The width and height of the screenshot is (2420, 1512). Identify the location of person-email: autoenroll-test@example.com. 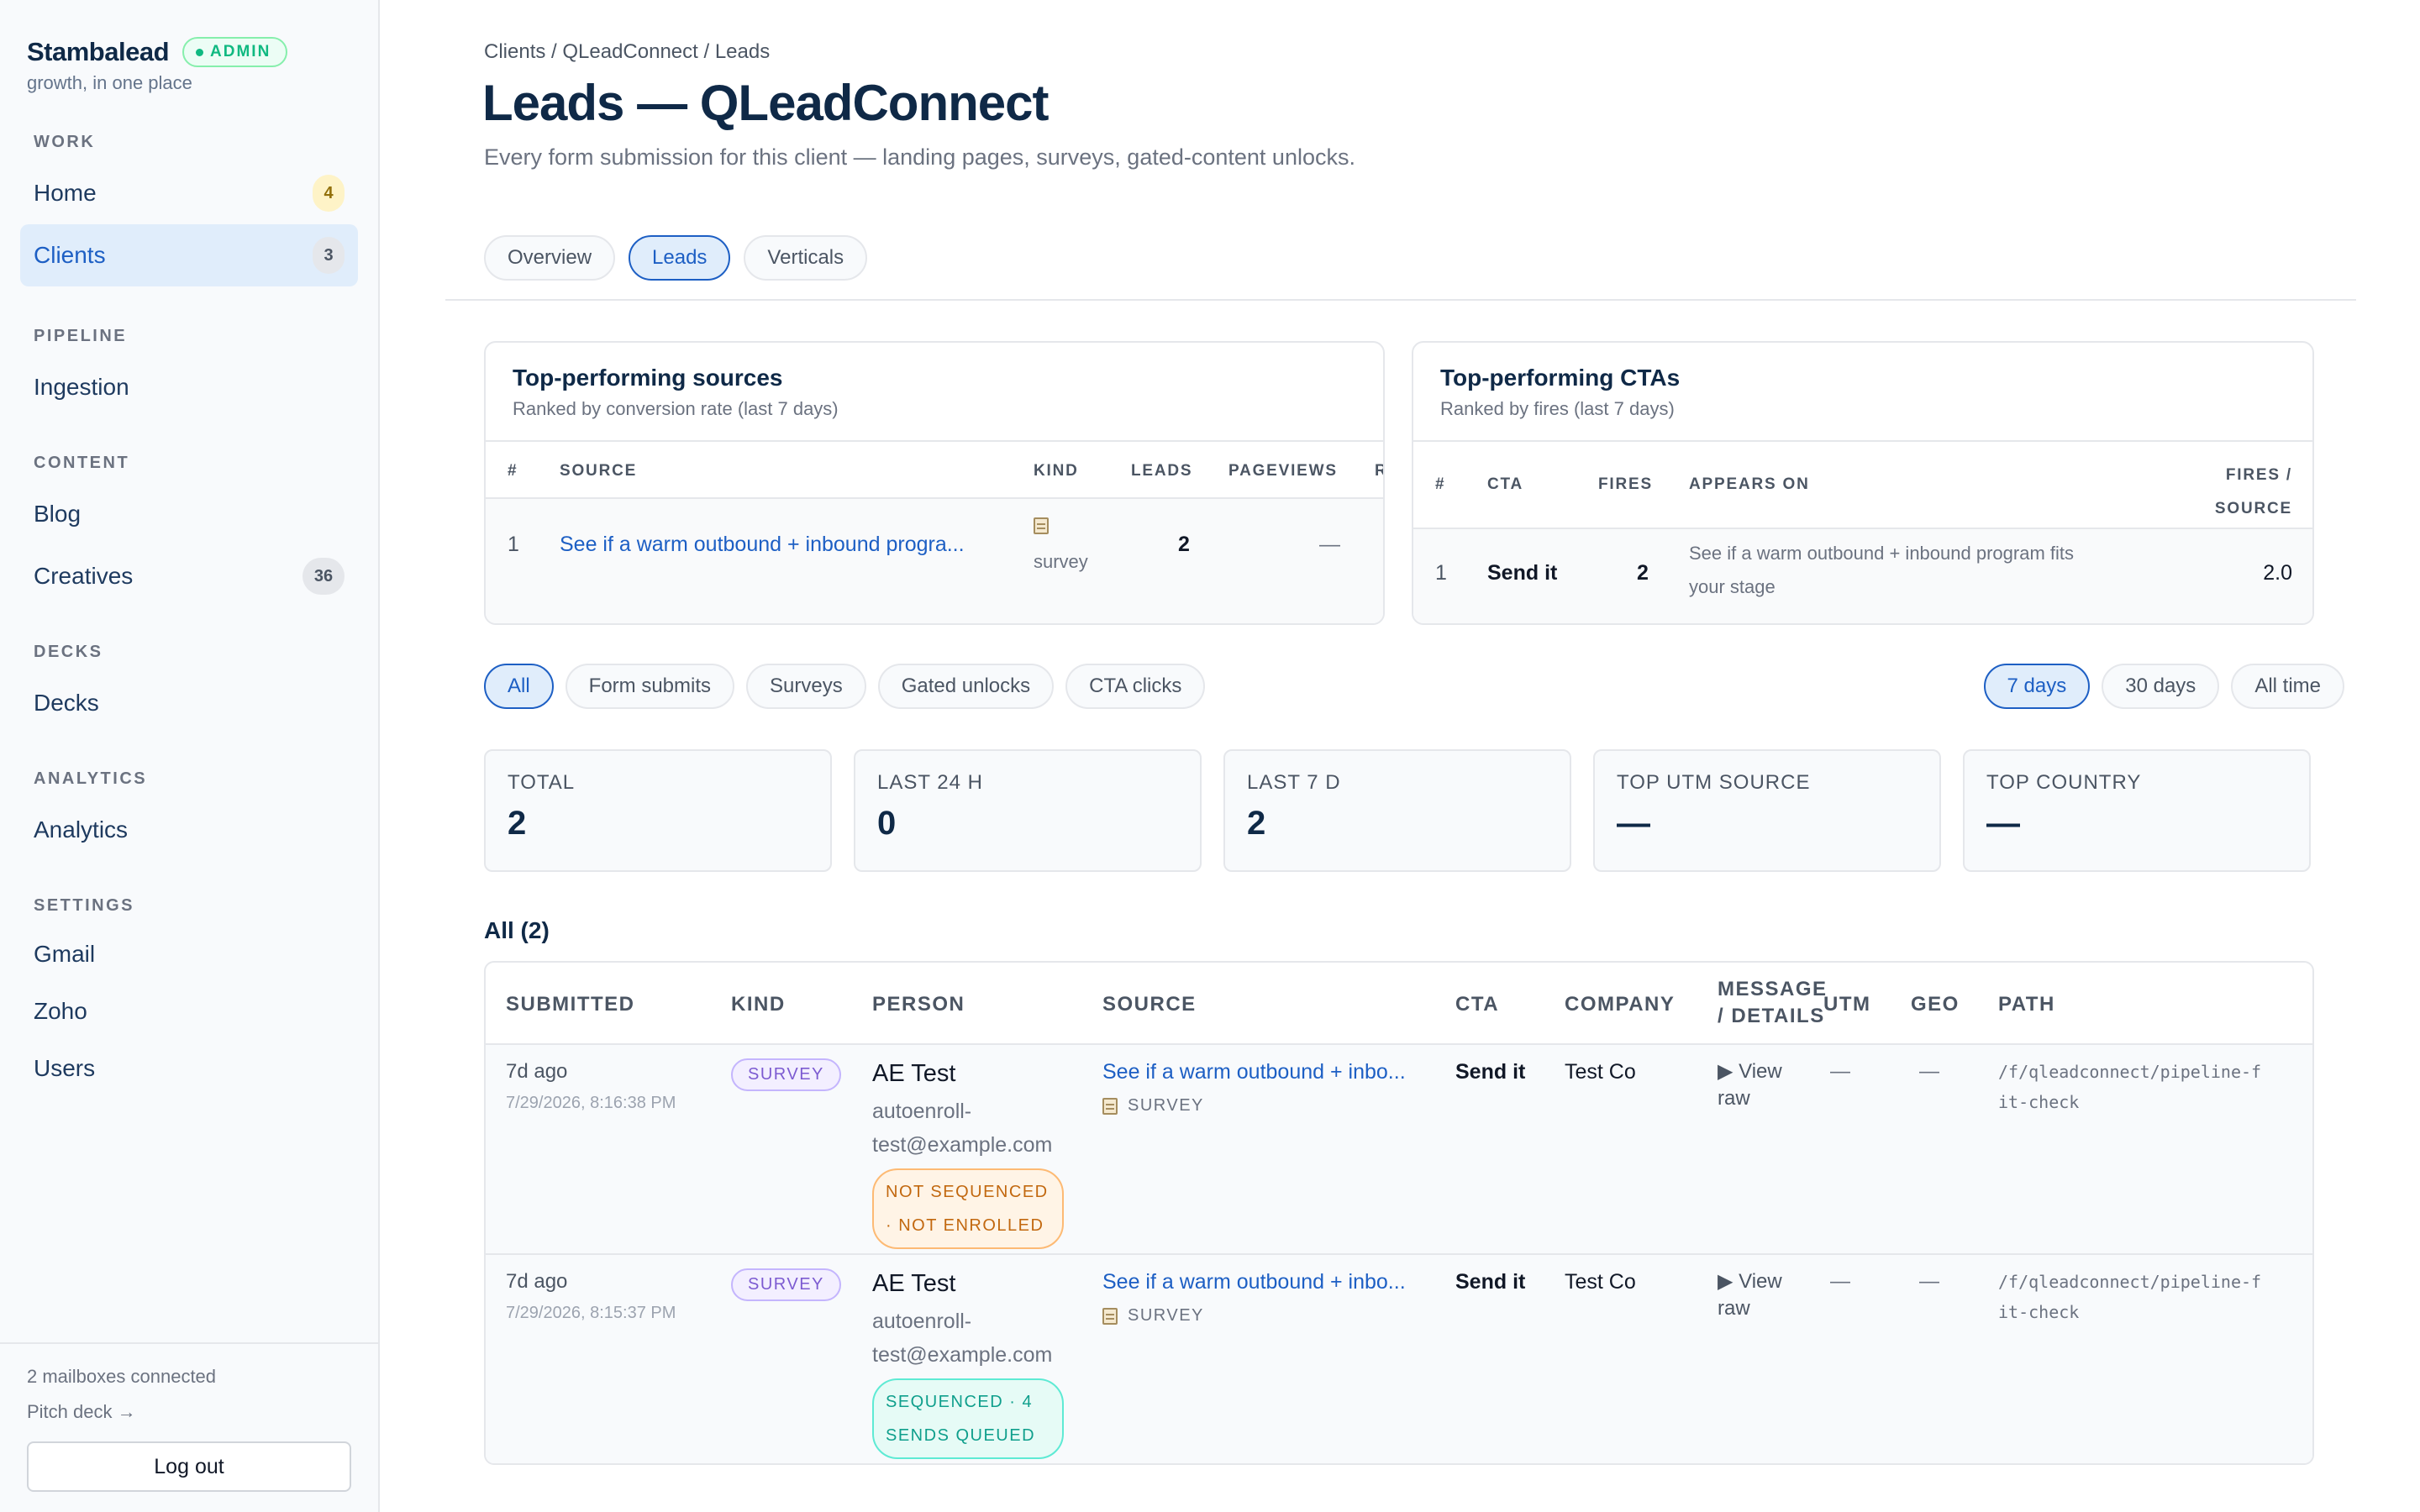
(962, 1338).